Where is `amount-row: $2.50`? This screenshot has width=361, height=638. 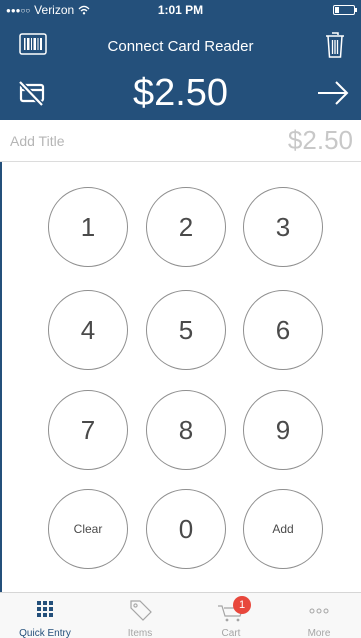
amount-row: $2.50 is located at coordinates (180, 94).